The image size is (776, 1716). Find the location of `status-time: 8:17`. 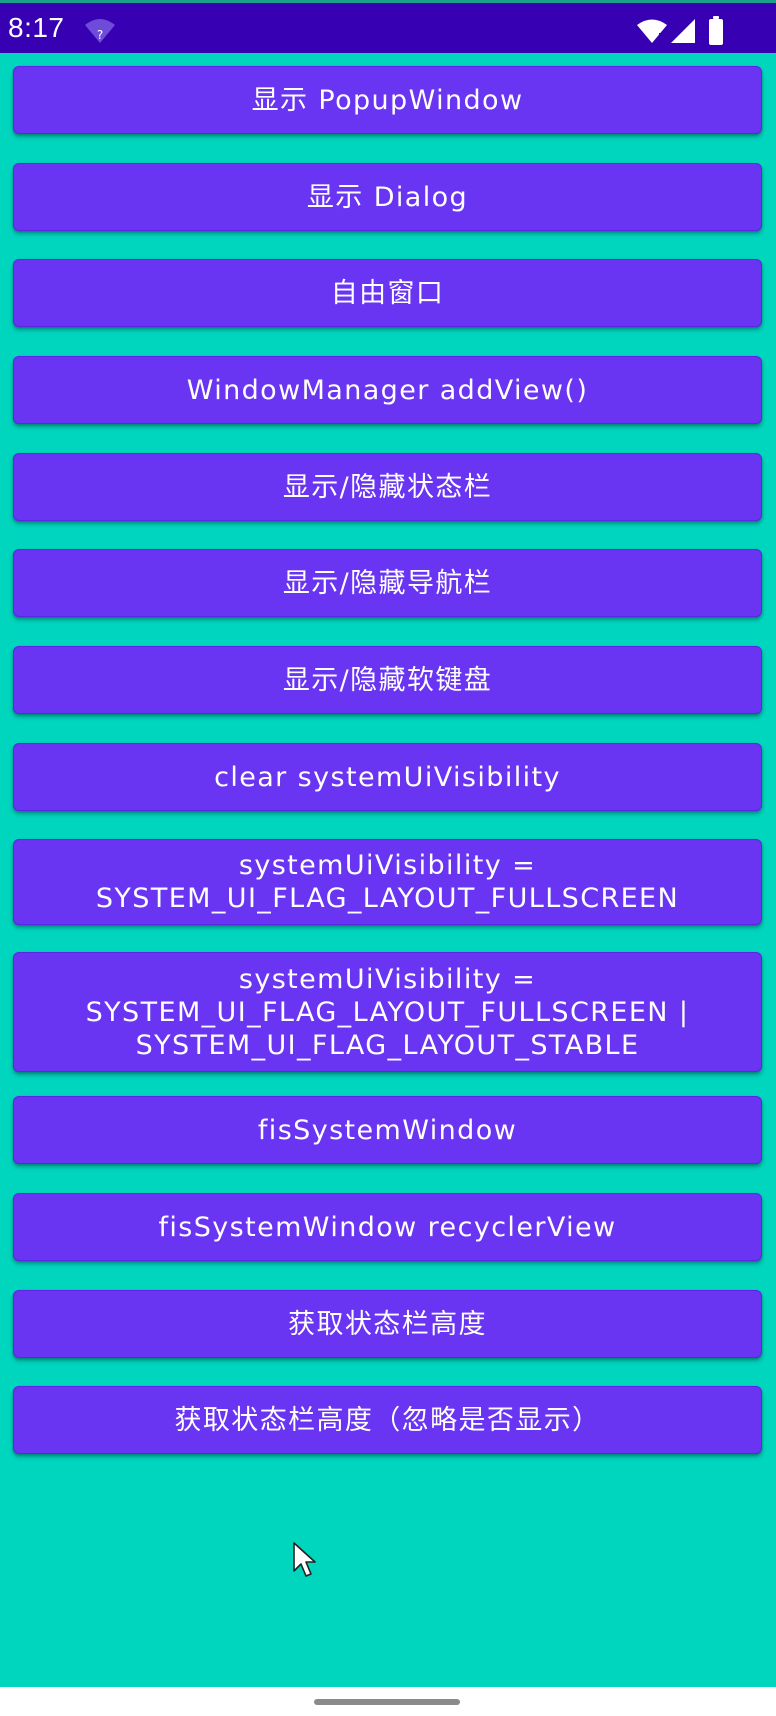

status-time: 8:17 is located at coordinates (36, 27).